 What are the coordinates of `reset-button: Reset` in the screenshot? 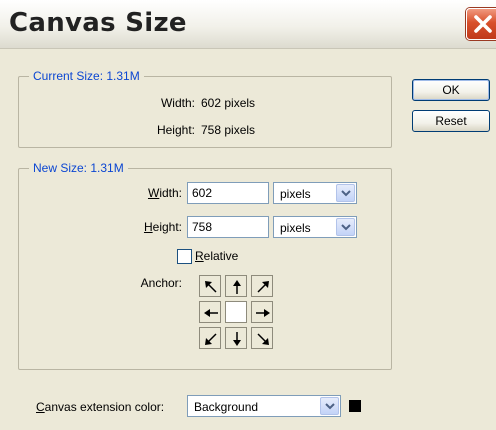 It's located at (451, 121).